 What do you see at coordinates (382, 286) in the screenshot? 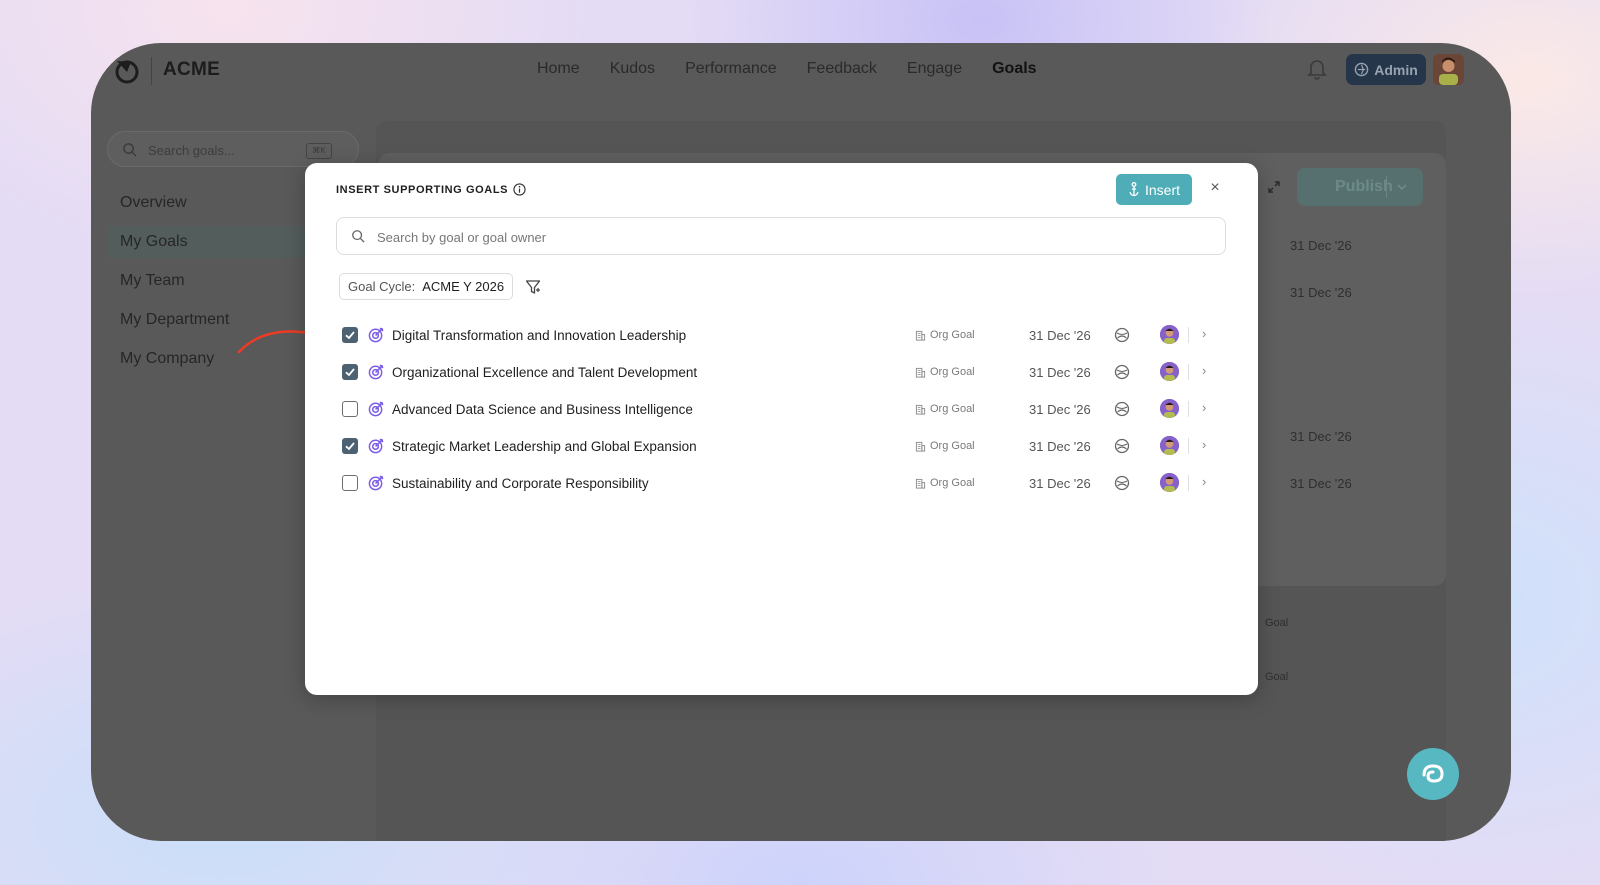
I see `goal-cycle-label: Goal Cycle:` at bounding box center [382, 286].